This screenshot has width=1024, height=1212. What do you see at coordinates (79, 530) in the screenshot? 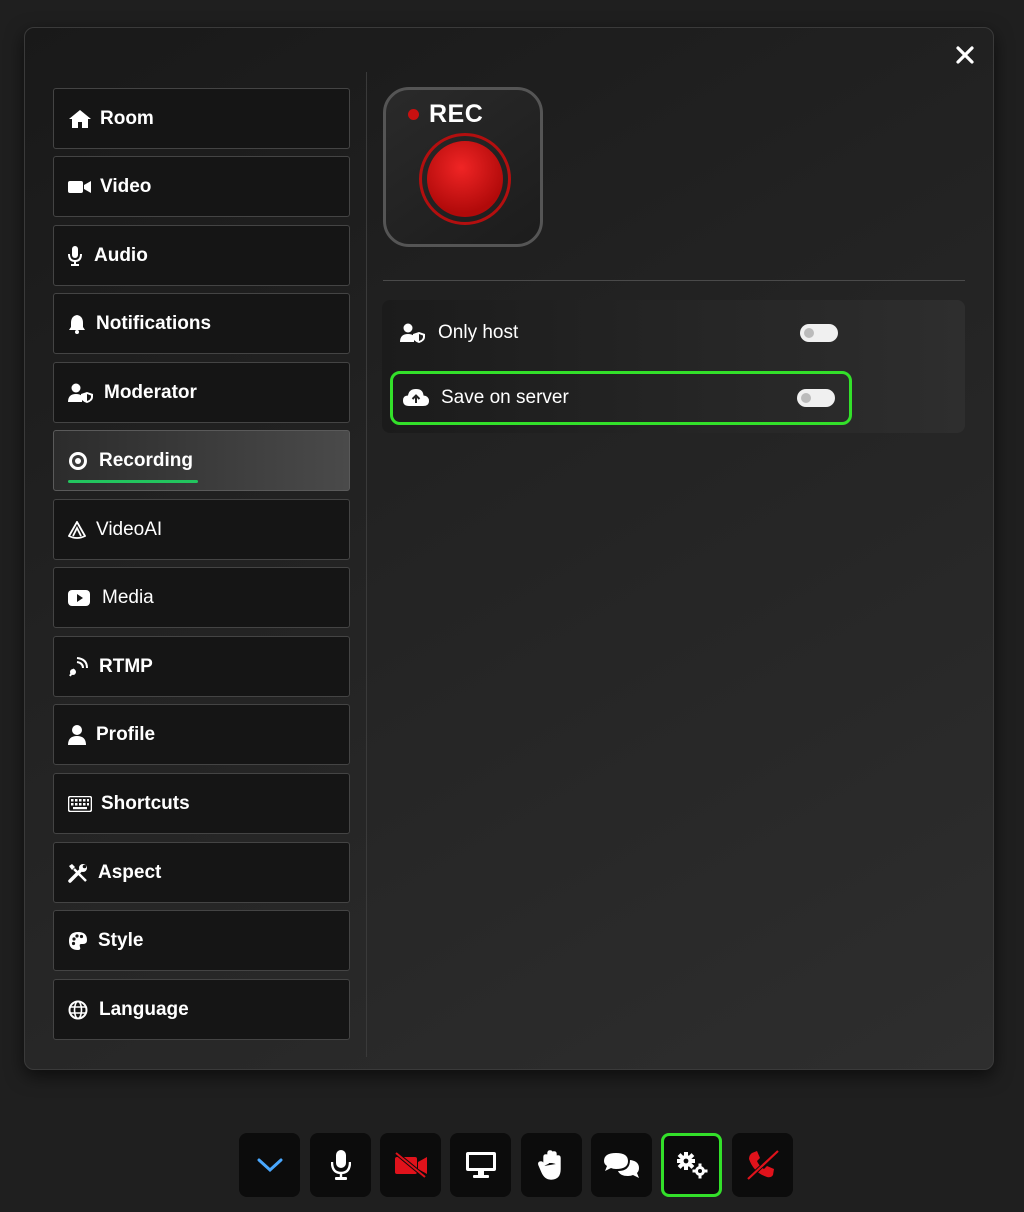
I see `ai-icon` at bounding box center [79, 530].